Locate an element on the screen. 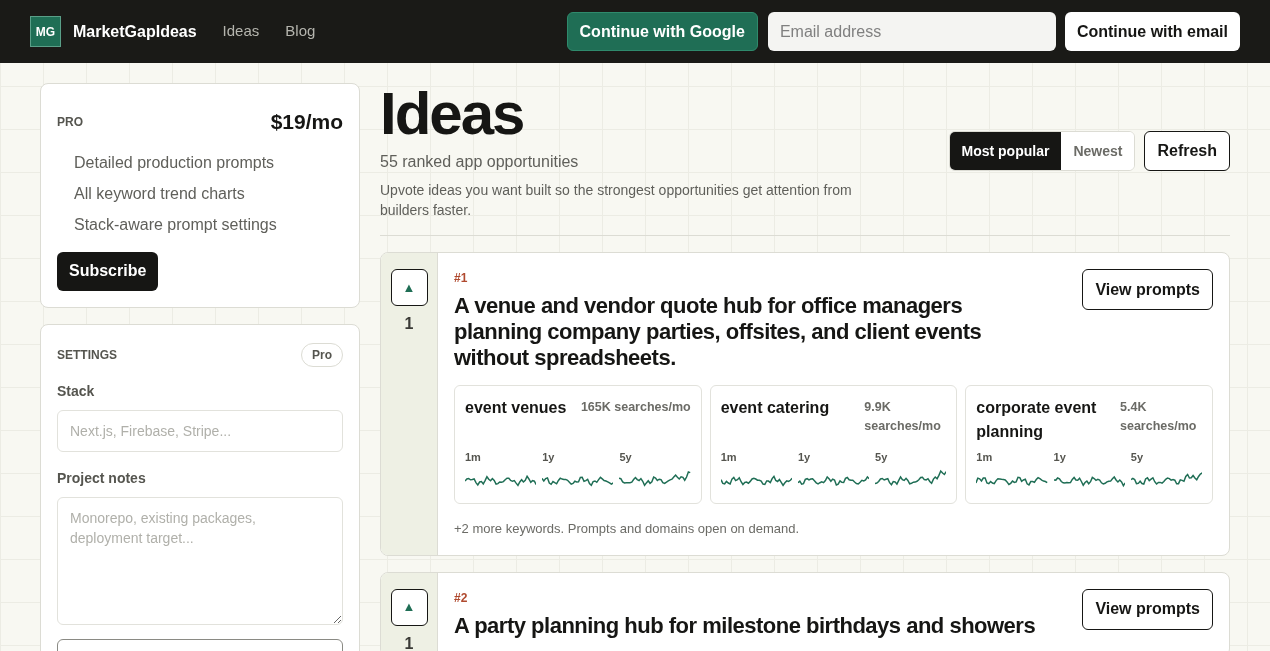 This screenshot has height=651, width=1270. keyword-name: event catering is located at coordinates (775, 408).